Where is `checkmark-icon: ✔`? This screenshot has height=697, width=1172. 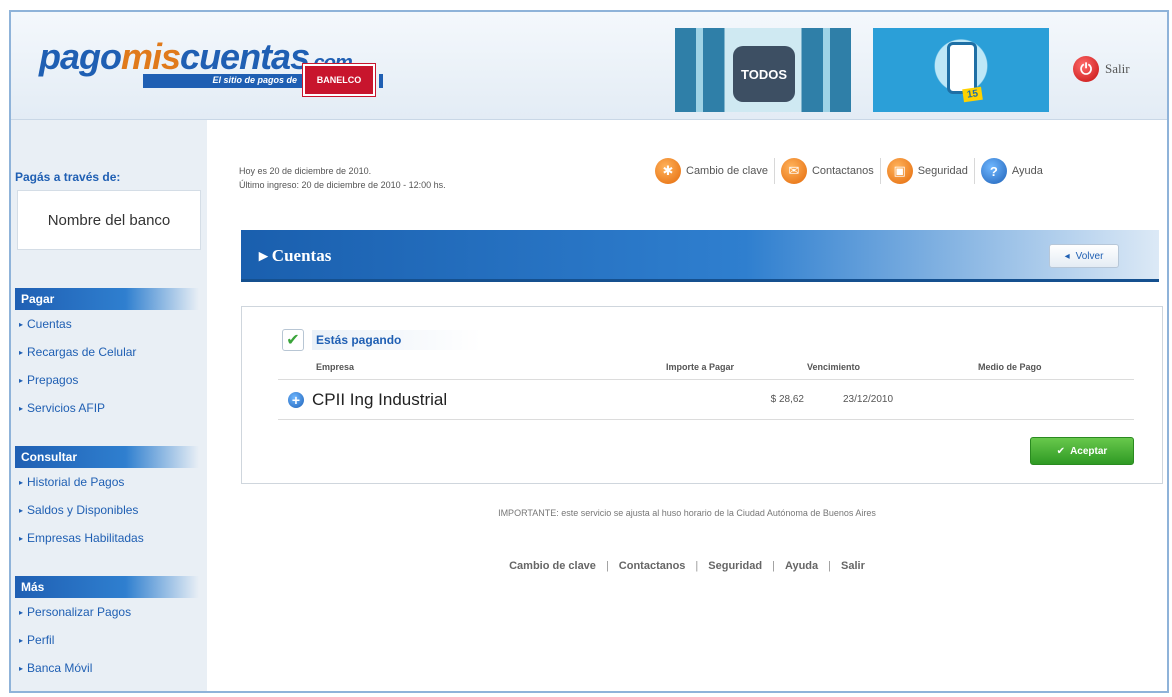 checkmark-icon: ✔ is located at coordinates (293, 340).